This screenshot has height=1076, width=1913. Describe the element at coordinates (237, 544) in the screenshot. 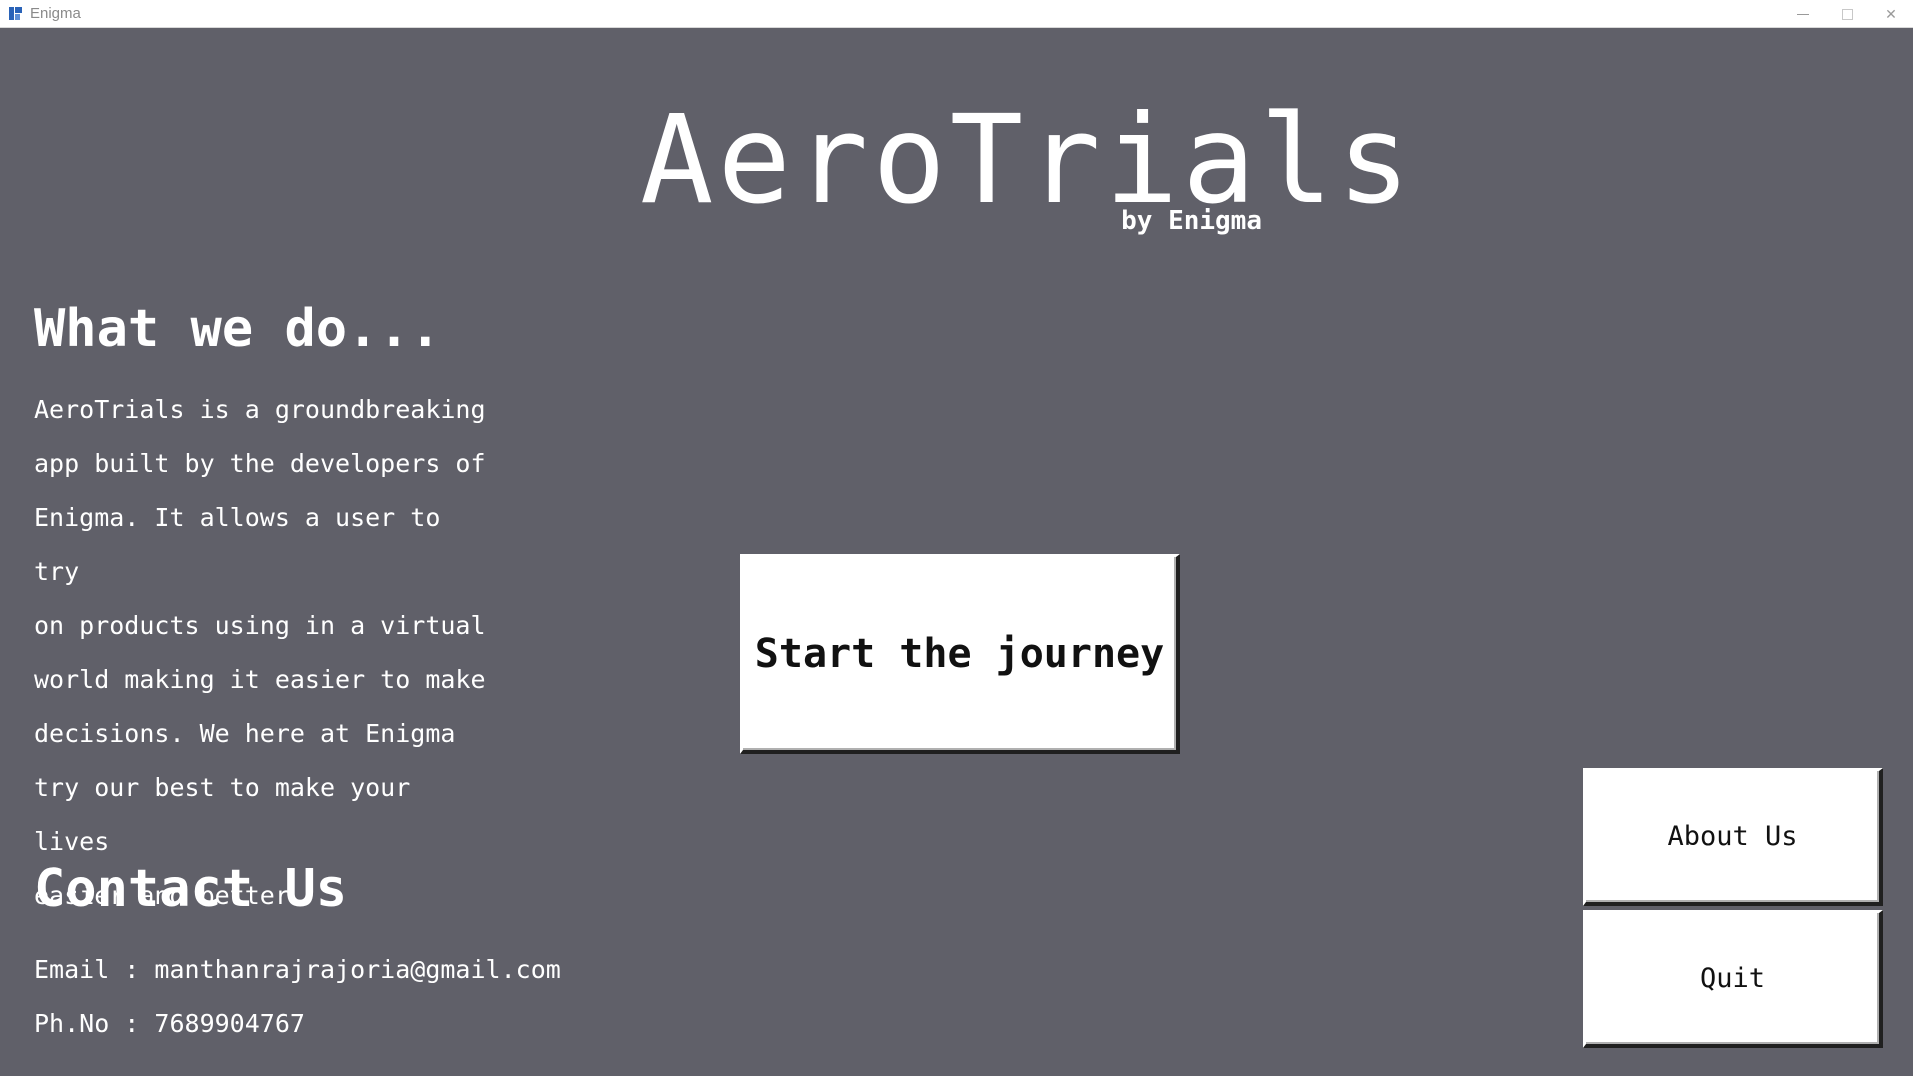

I see `about-line: Enigma. It allows a user to try` at that location.